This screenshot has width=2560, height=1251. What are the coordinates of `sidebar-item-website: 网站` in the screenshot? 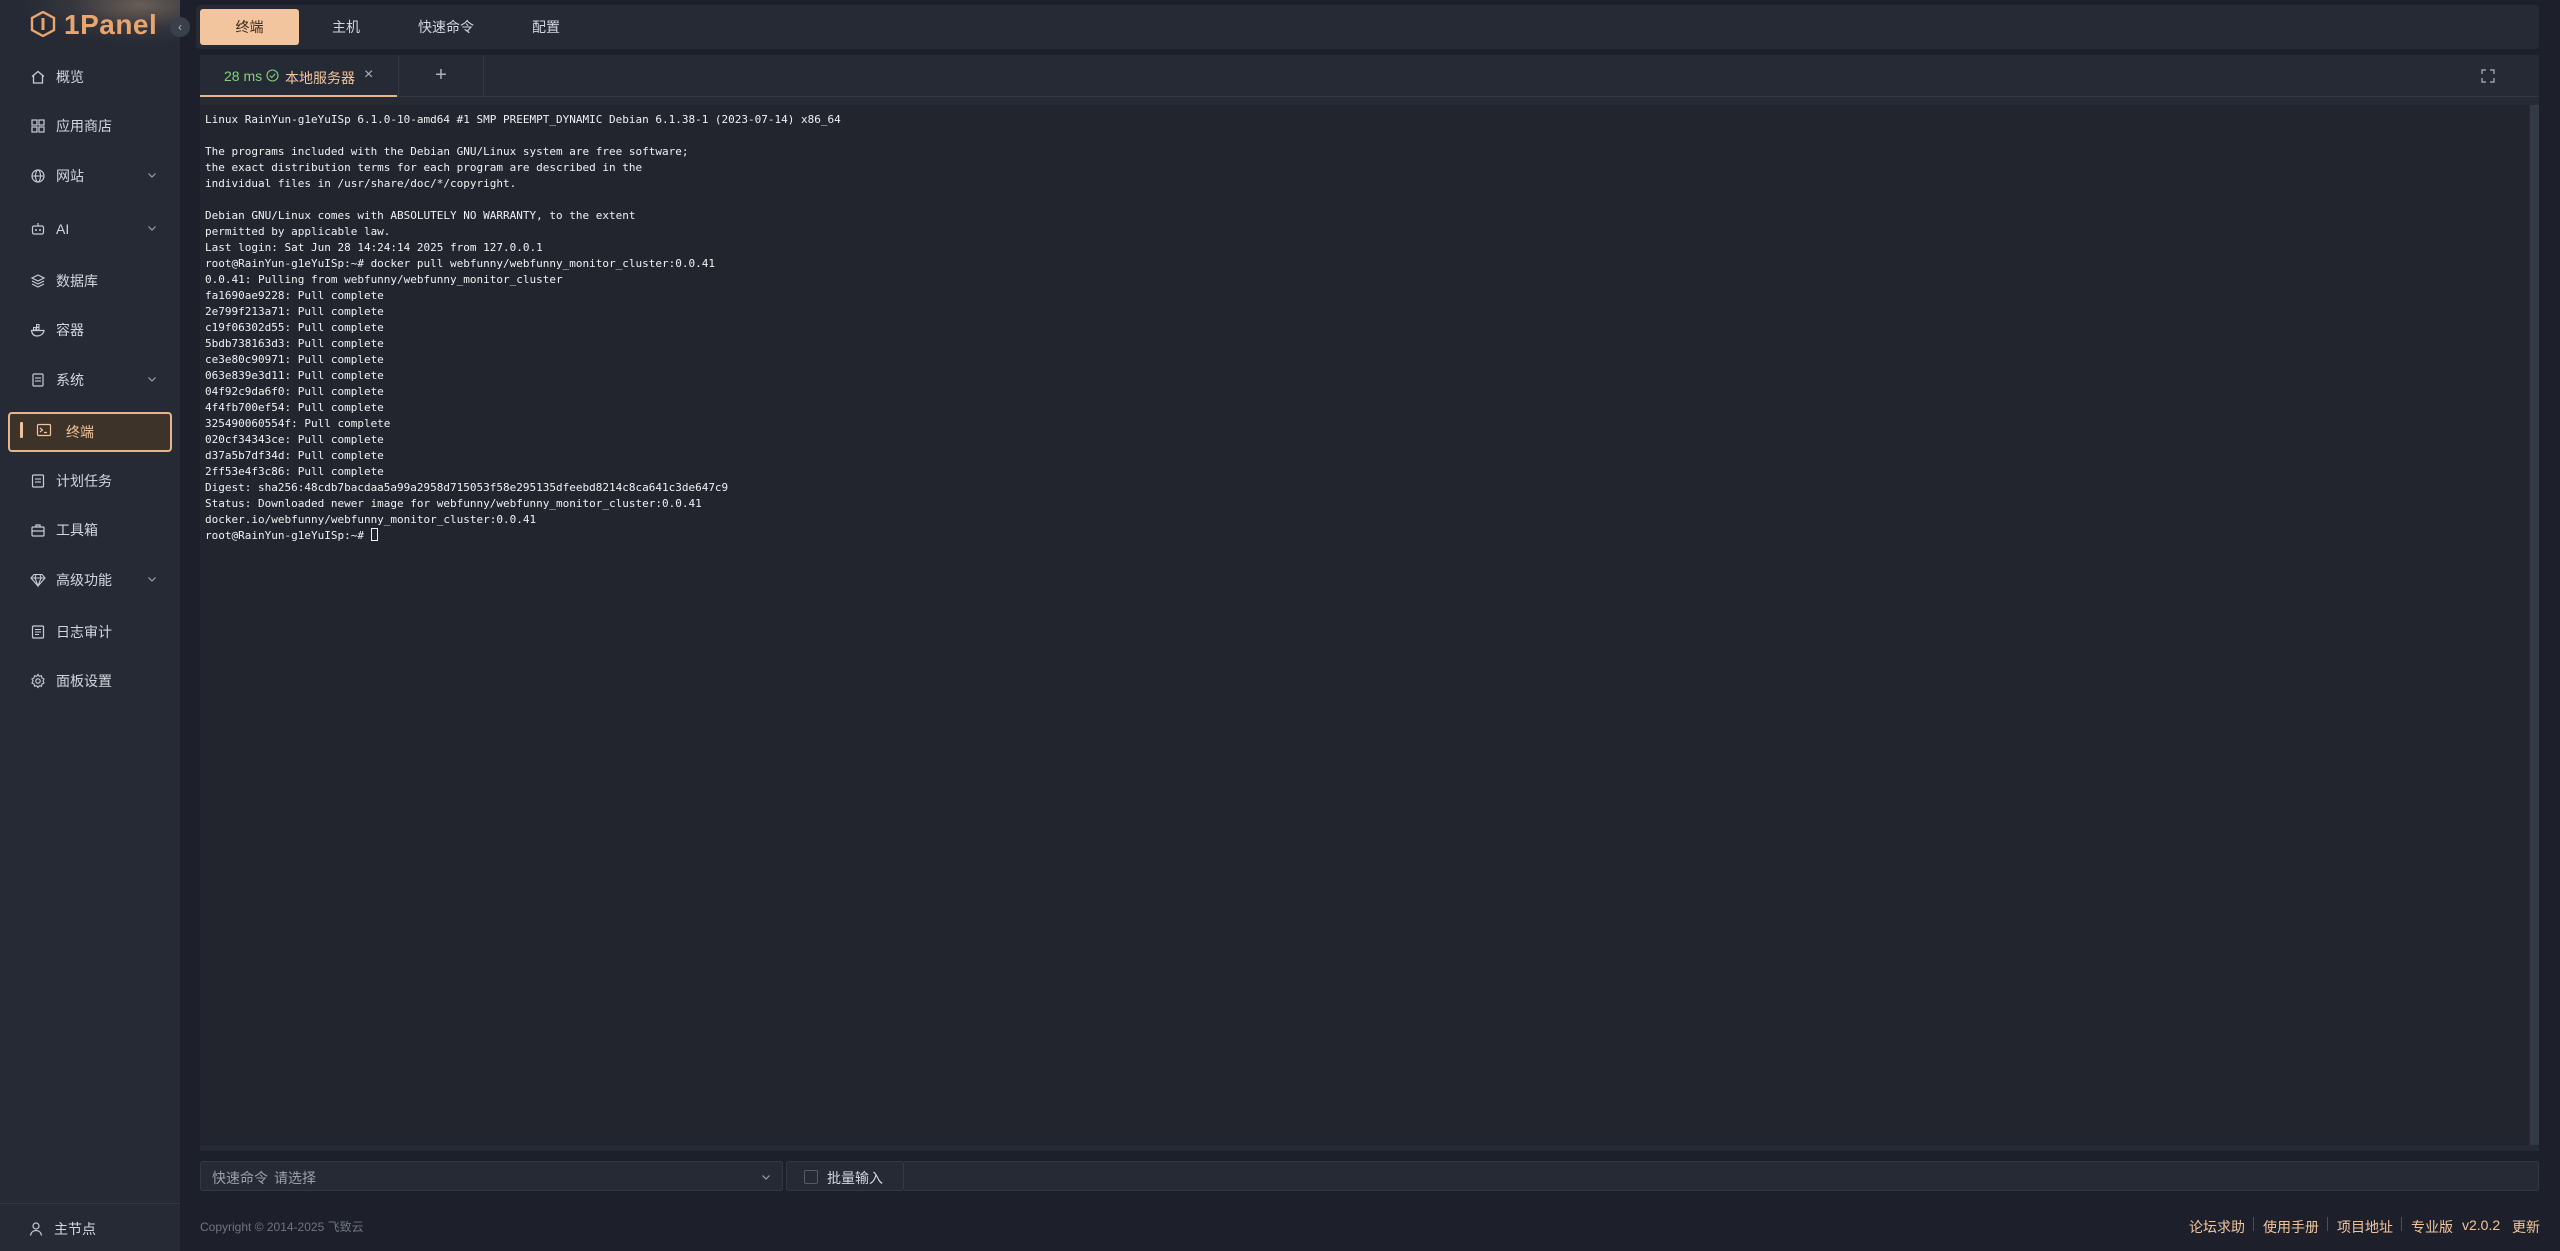 It's located at (90, 176).